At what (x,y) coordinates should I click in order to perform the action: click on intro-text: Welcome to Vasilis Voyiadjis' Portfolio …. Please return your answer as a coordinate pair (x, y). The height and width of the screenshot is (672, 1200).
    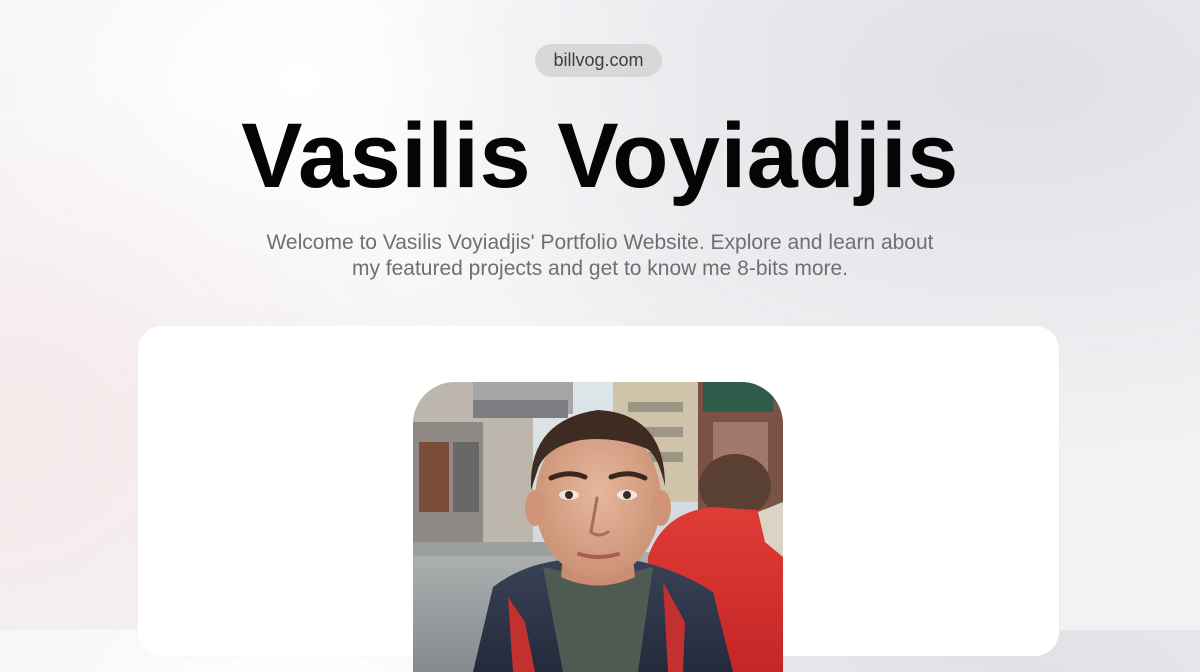
    Looking at the image, I should click on (600, 255).